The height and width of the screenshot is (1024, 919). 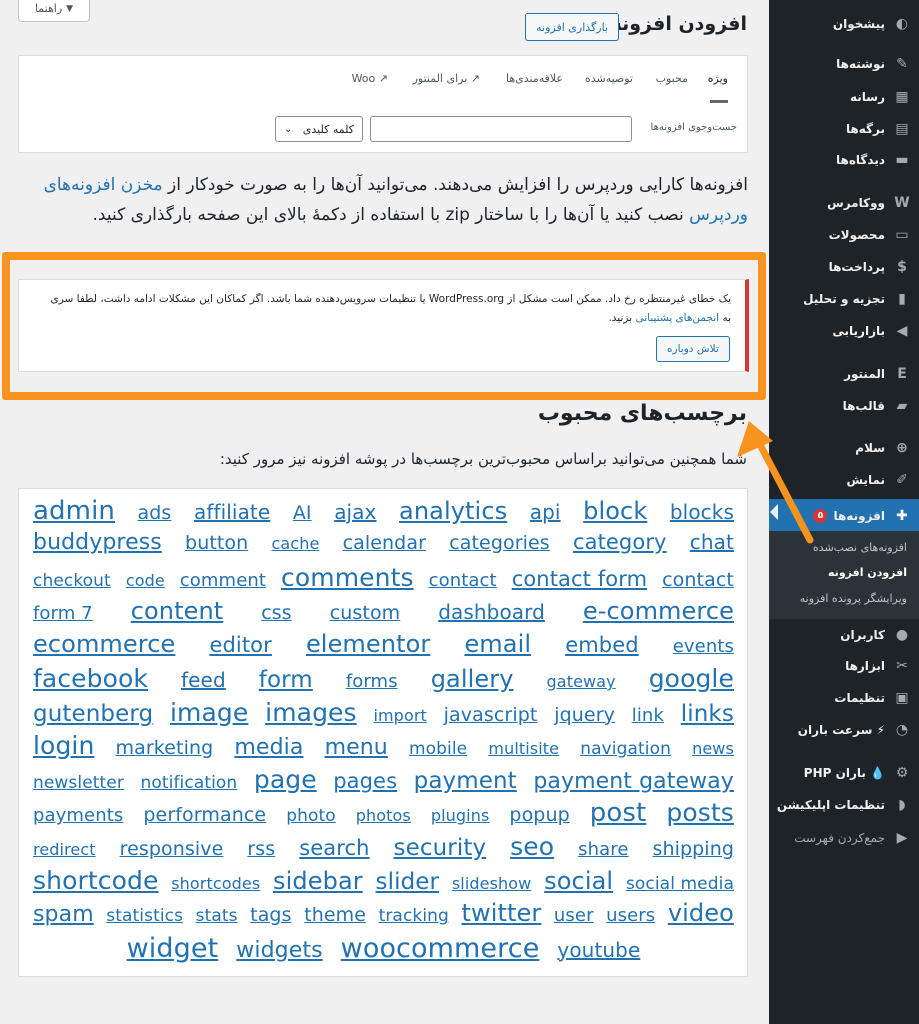 I want to click on sidebar-item-media: رسانه ▦, so click(x=844, y=97).